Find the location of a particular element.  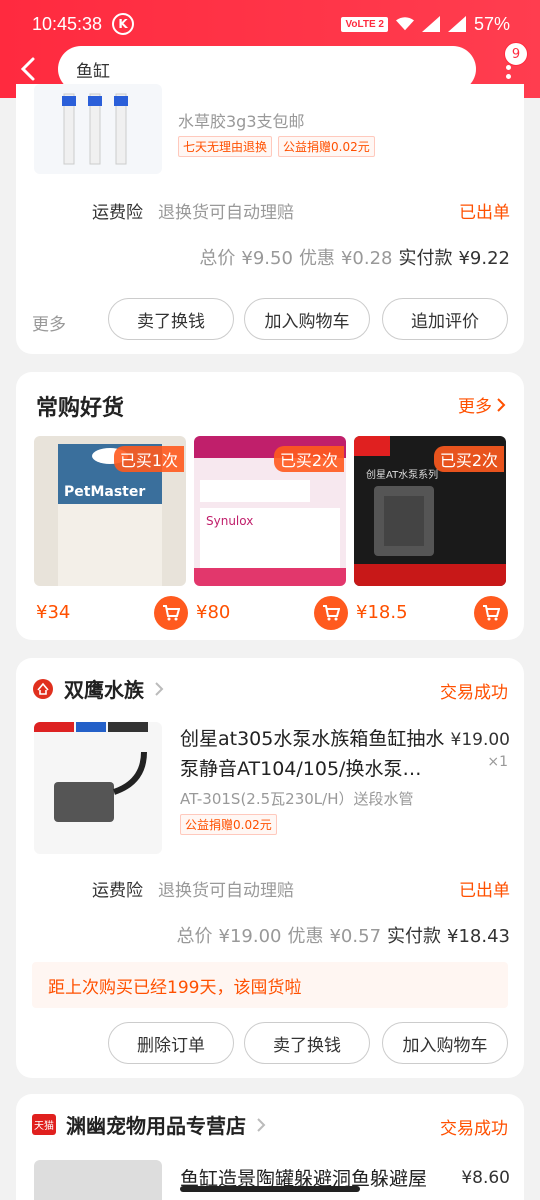

restock-reminder-text: 距上次购买已经199天，该囤货啦 is located at coordinates (175, 987).